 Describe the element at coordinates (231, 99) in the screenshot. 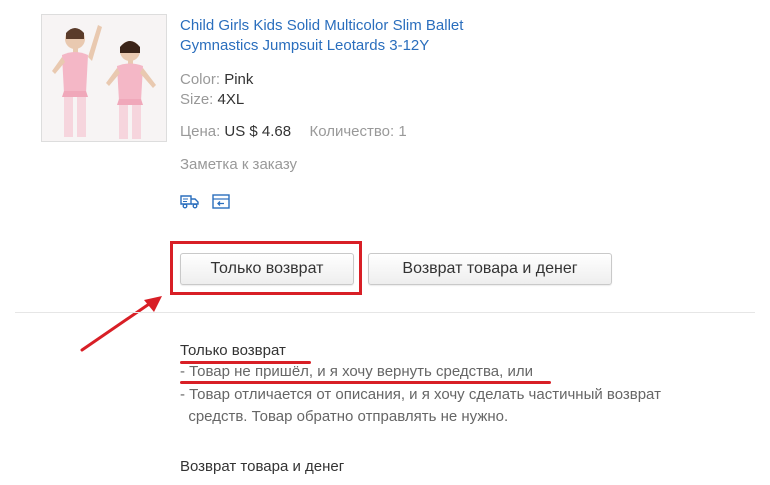

I see `size-value: 4XL` at that location.